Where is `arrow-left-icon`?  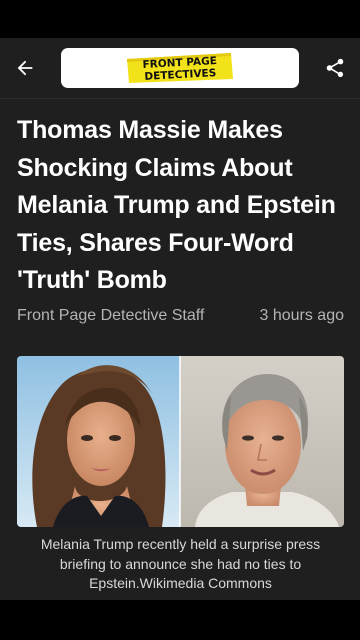 arrow-left-icon is located at coordinates (25, 68).